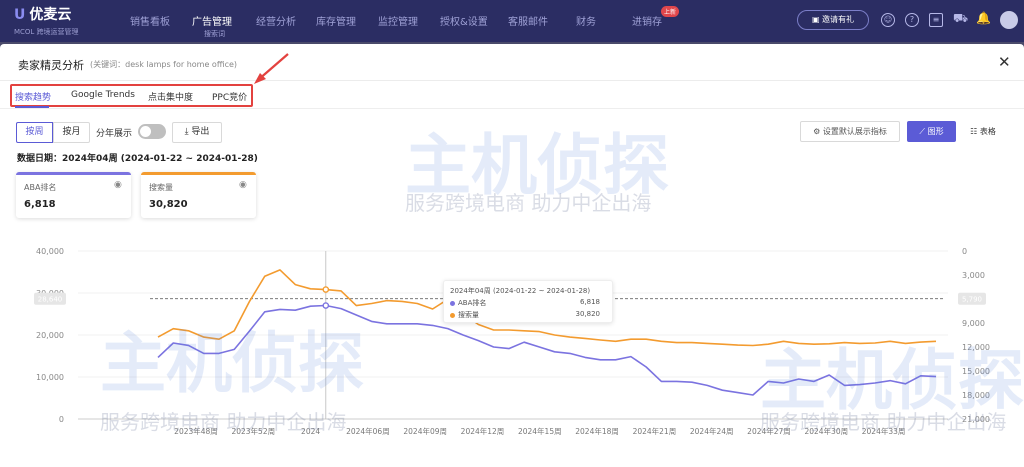 The width and height of the screenshot is (1024, 467). Describe the element at coordinates (137, 159) in the screenshot. I see `data-date: 数据日期：2024年04周 (2024-01-22 ~ 2024-01-28)` at that location.